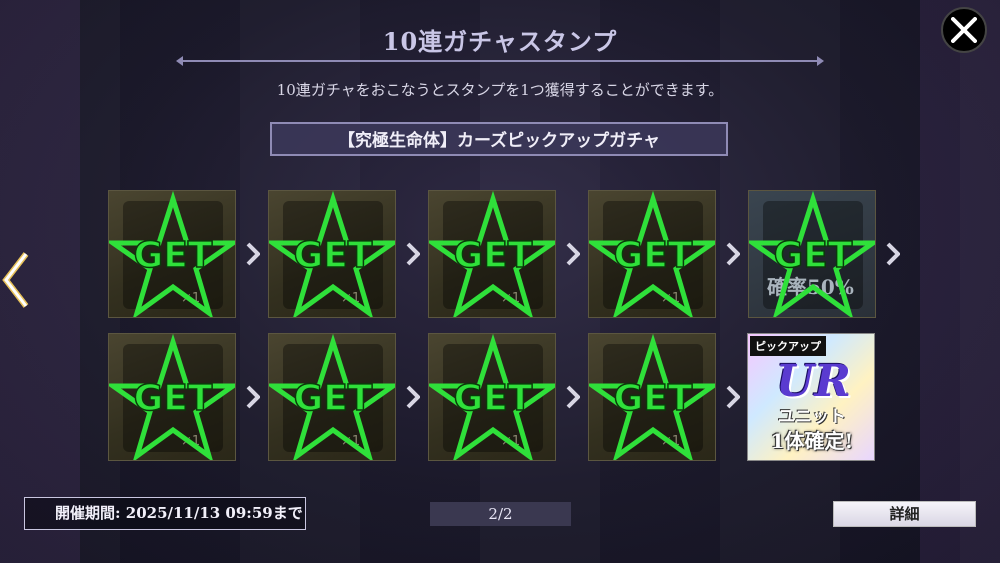  I want to click on close-button, so click(964, 30).